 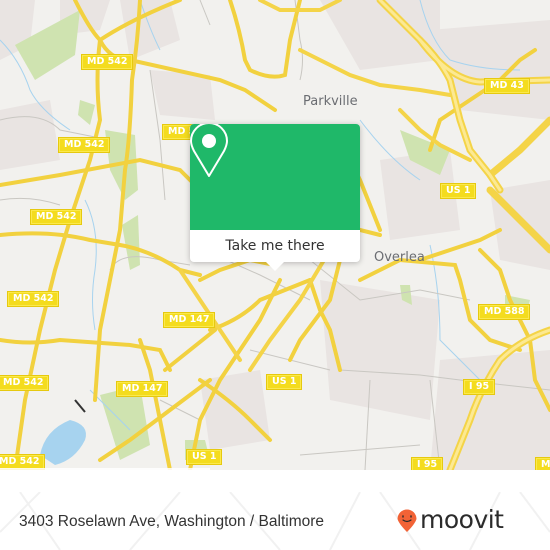 What do you see at coordinates (542, 463) in the screenshot?
I see `road-shield-md: M` at bounding box center [542, 463].